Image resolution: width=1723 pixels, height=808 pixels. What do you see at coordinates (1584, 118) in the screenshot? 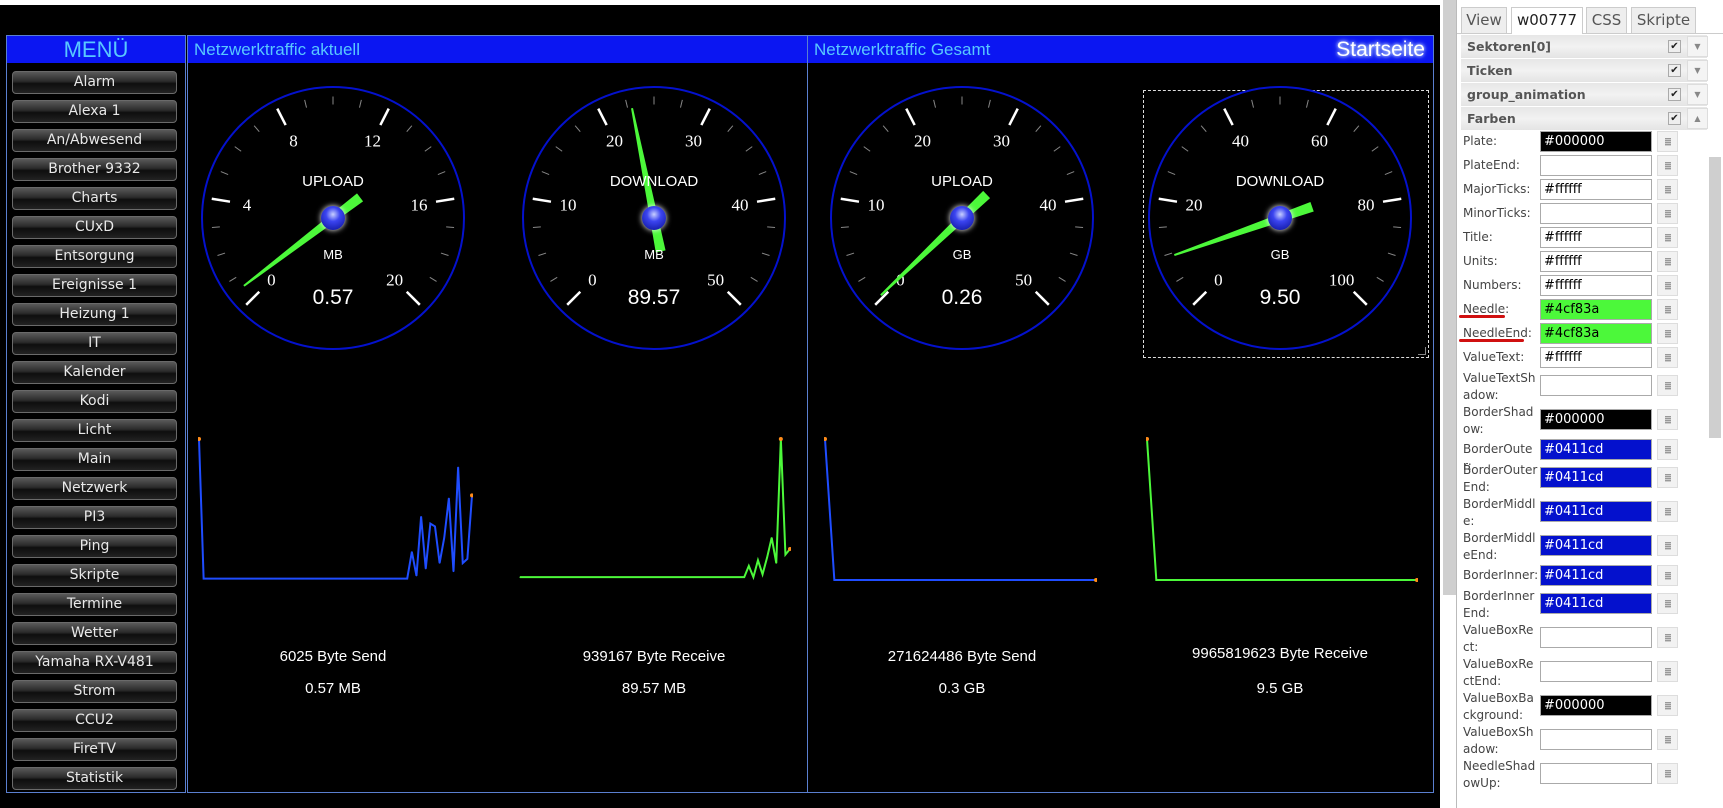
I see `group-farben: Farben ✔ ▲` at bounding box center [1584, 118].